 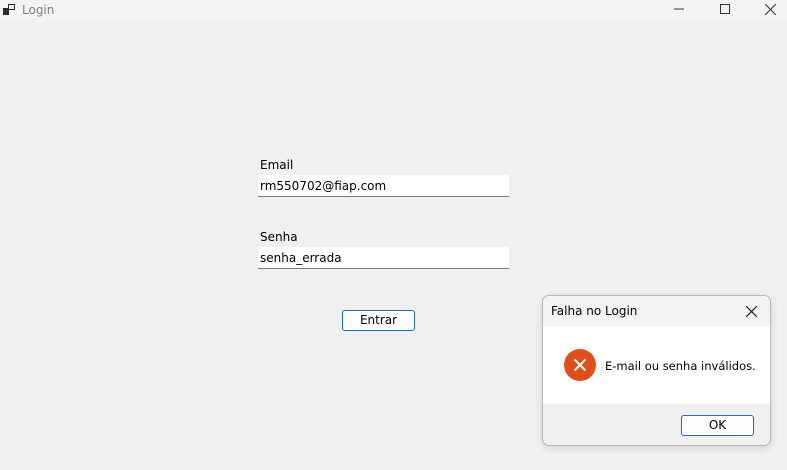 I want to click on email-label: Email, so click(x=277, y=165).